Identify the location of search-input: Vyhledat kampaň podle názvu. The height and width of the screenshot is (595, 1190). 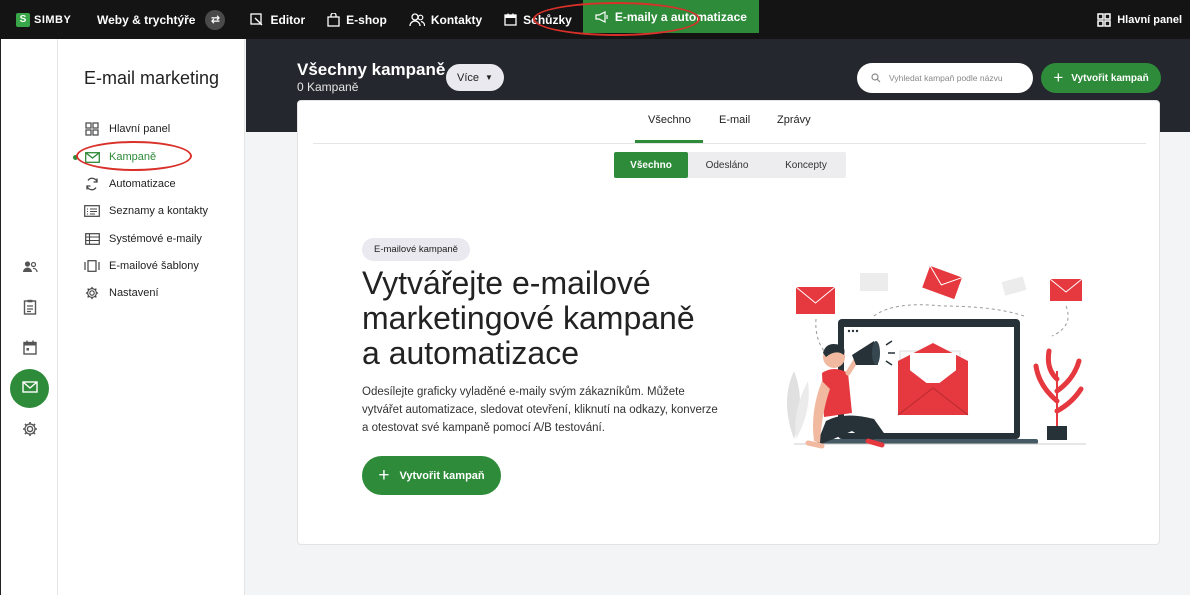
(945, 78).